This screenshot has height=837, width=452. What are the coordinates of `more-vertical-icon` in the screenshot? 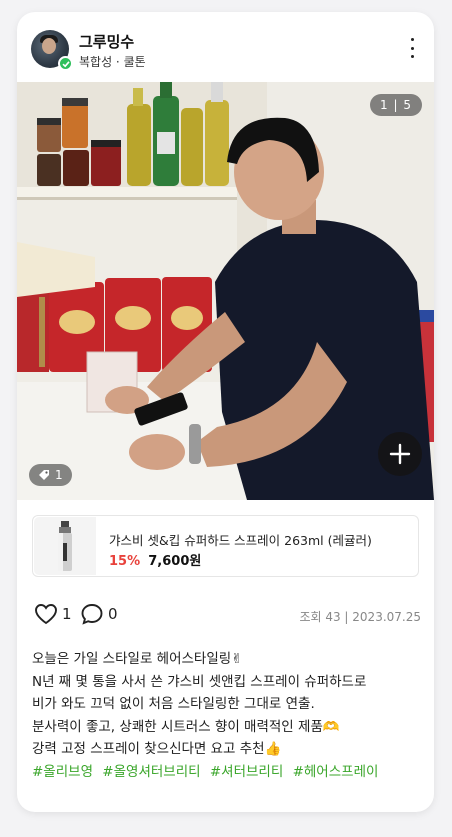 It's located at (412, 48).